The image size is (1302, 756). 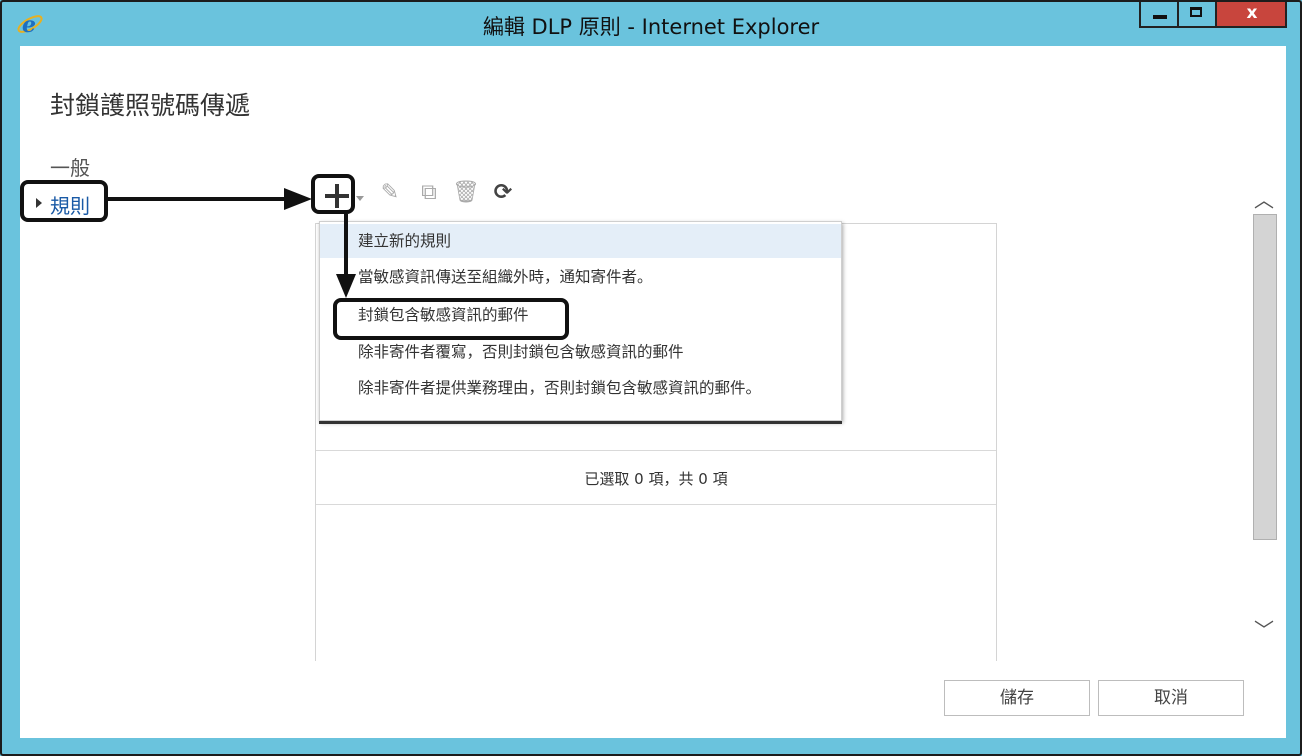 I want to click on nav-item-general: 一般, so click(x=70, y=166).